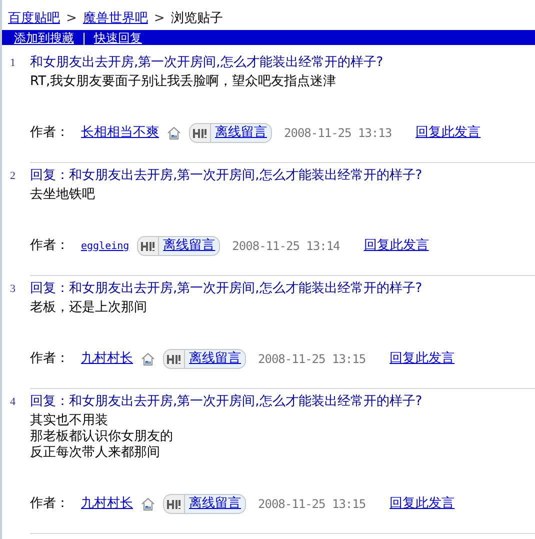 The height and width of the screenshot is (539, 535). I want to click on toolbar-link: 快速回复, so click(118, 38).